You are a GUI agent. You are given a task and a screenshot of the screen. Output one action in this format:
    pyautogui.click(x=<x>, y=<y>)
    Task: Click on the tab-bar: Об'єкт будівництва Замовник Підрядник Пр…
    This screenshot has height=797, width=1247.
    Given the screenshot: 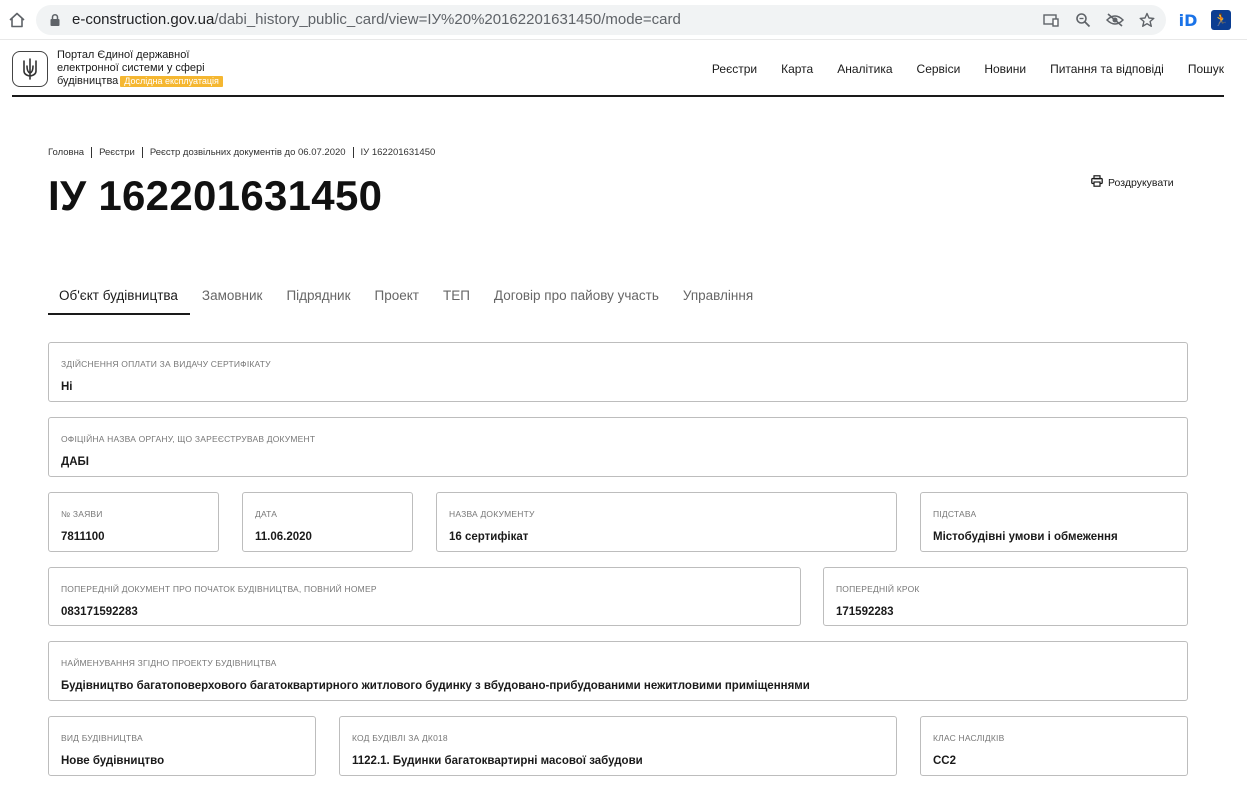 What is the action you would take?
    pyautogui.click(x=406, y=300)
    